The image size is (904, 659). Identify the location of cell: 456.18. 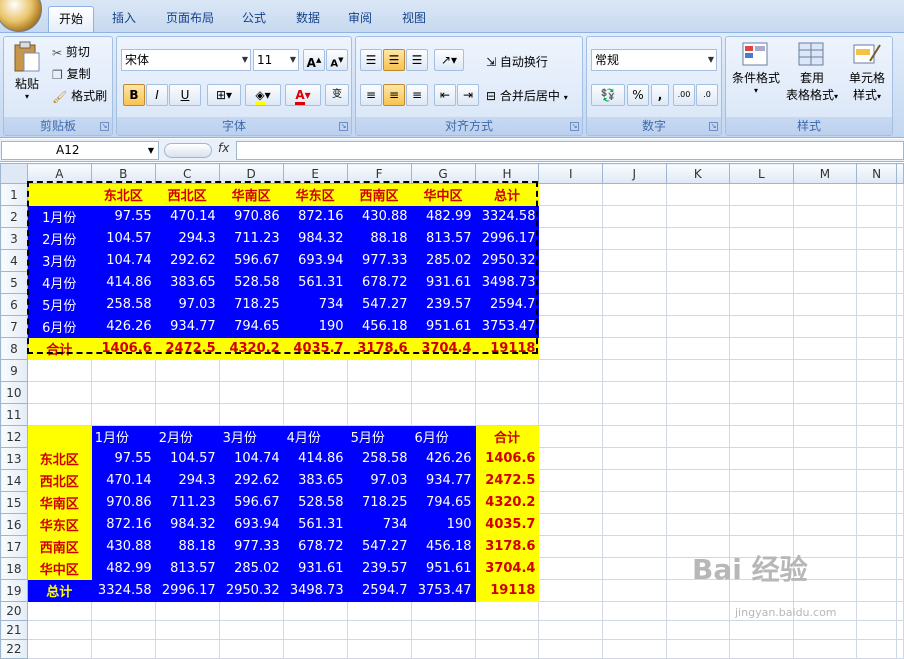
(443, 546).